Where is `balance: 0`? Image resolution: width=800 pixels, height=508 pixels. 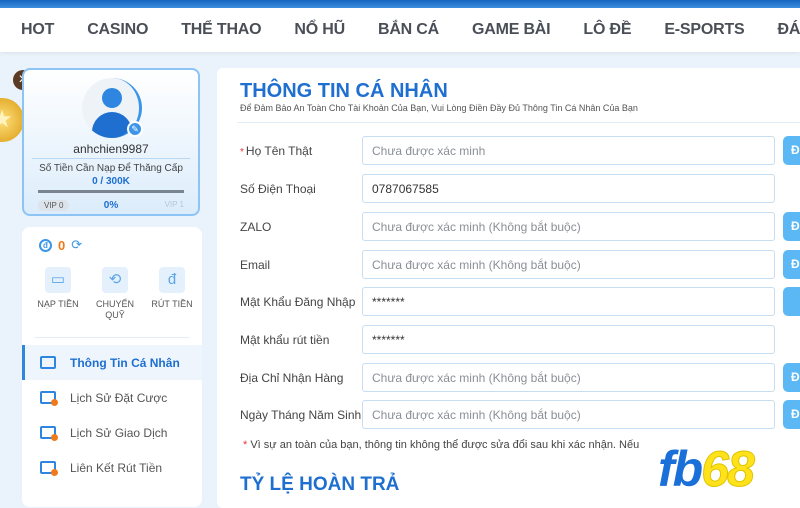
balance: 0 is located at coordinates (62, 245).